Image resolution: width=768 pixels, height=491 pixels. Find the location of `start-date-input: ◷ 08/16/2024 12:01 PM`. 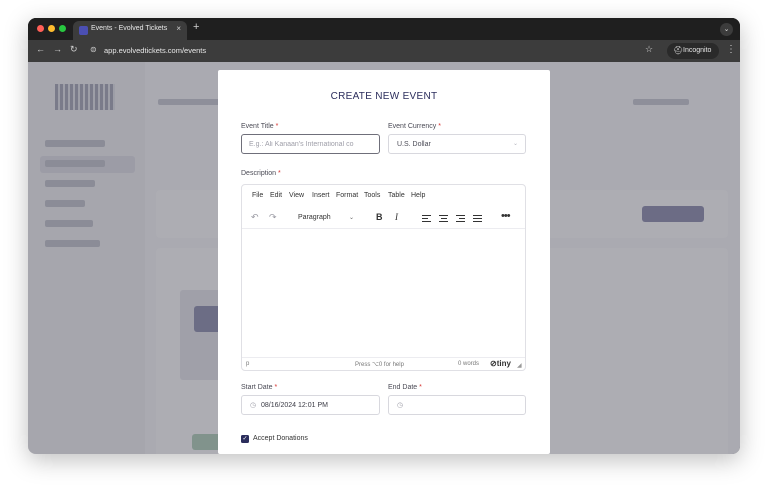

start-date-input: ◷ 08/16/2024 12:01 PM is located at coordinates (310, 405).